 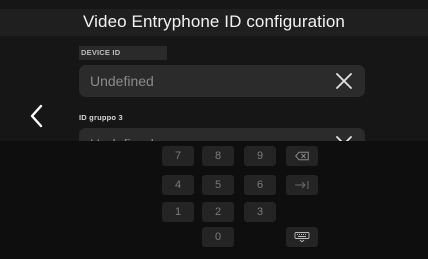 I want to click on key-7: 7, so click(x=178, y=156).